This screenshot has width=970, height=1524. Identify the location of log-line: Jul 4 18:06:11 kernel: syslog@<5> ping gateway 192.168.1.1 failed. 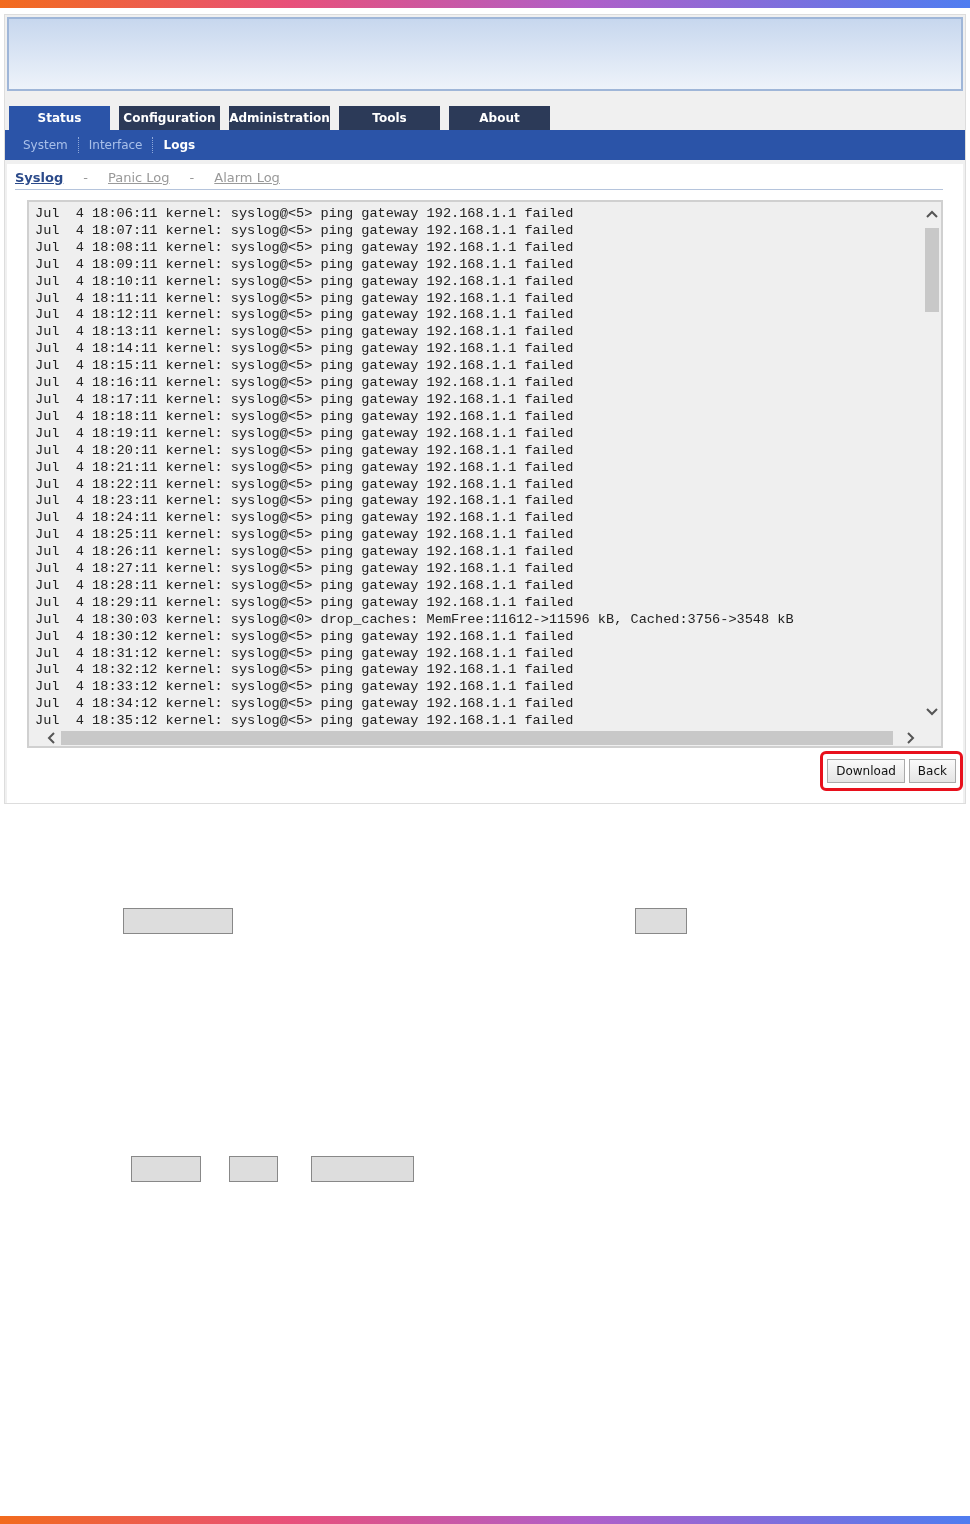
(305, 214).